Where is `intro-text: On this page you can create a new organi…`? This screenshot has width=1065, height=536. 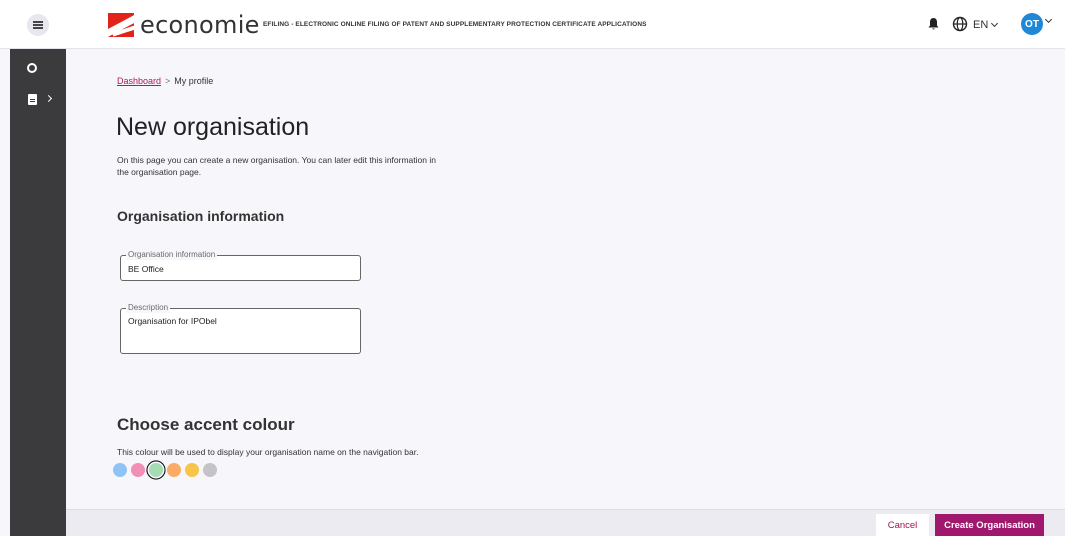
intro-text: On this page you can create a new organi… is located at coordinates (276, 166).